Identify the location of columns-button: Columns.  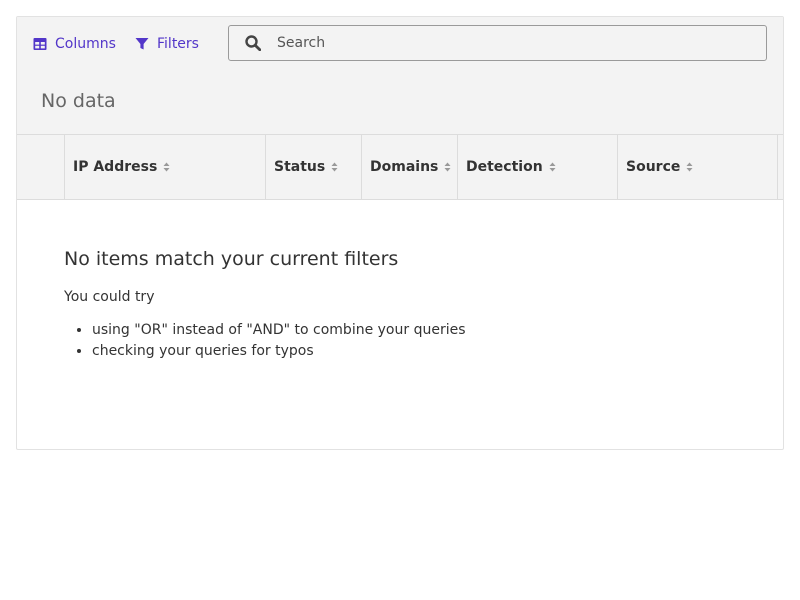
(74, 44).